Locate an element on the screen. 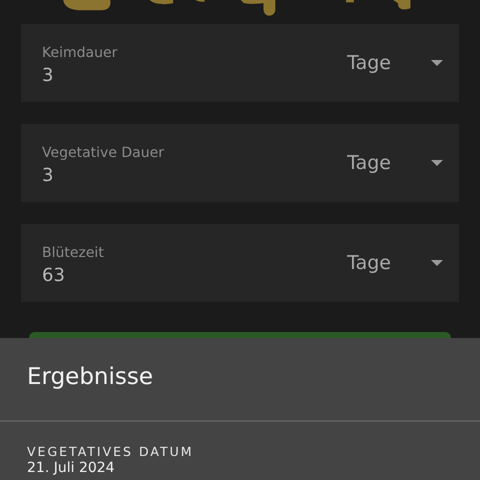 The height and width of the screenshot is (480, 480). field-label: Vegetative Dauer is located at coordinates (103, 152).